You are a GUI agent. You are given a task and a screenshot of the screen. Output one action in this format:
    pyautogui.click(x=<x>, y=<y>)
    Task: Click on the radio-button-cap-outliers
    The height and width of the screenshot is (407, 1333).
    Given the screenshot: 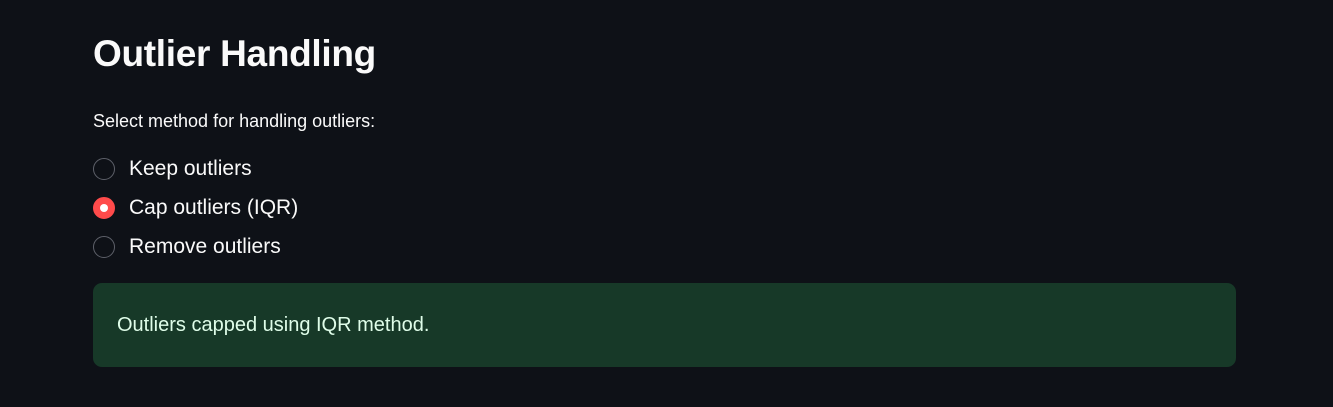 What is the action you would take?
    pyautogui.click(x=104, y=207)
    